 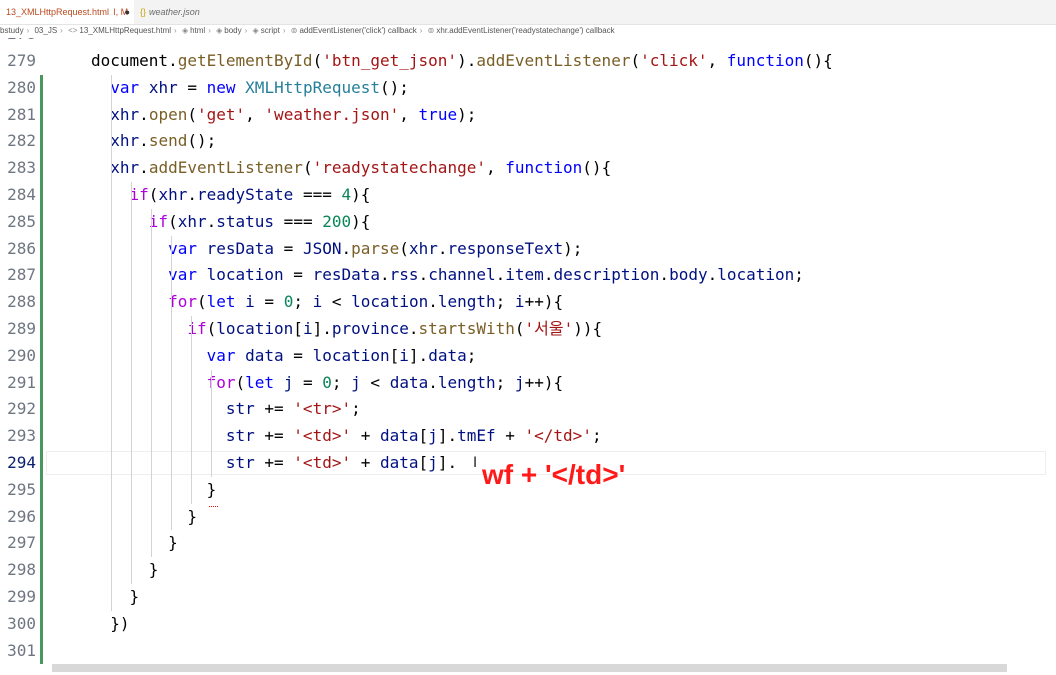 What do you see at coordinates (558, 436) in the screenshot?
I see `code-token: '</td>'` at bounding box center [558, 436].